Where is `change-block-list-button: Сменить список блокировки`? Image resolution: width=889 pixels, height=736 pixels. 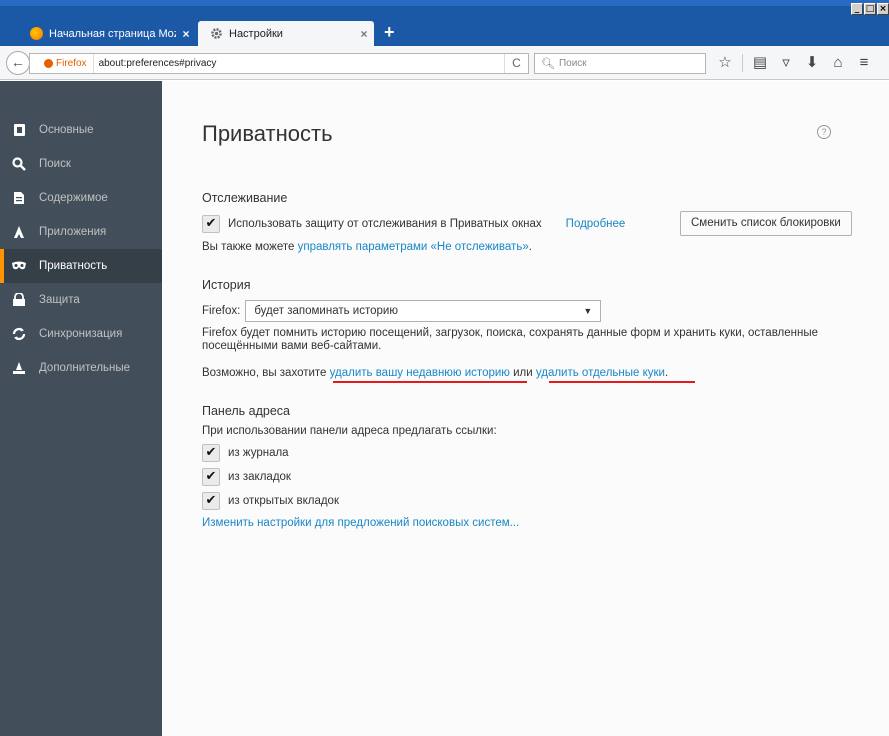 change-block-list-button: Сменить список блокировки is located at coordinates (766, 223).